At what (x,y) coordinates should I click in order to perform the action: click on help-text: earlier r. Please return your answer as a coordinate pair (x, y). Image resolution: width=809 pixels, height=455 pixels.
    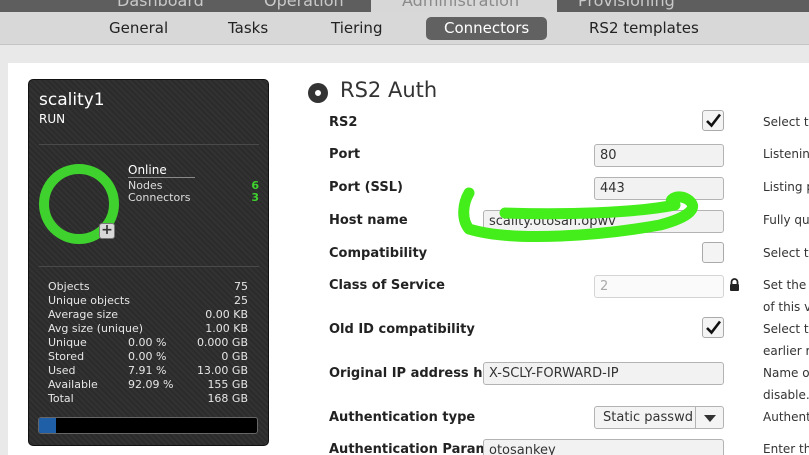
    Looking at the image, I should click on (786, 351).